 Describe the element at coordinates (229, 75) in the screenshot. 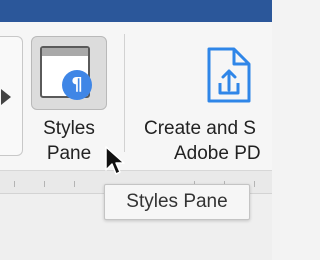

I see `pdf-share-icon` at that location.